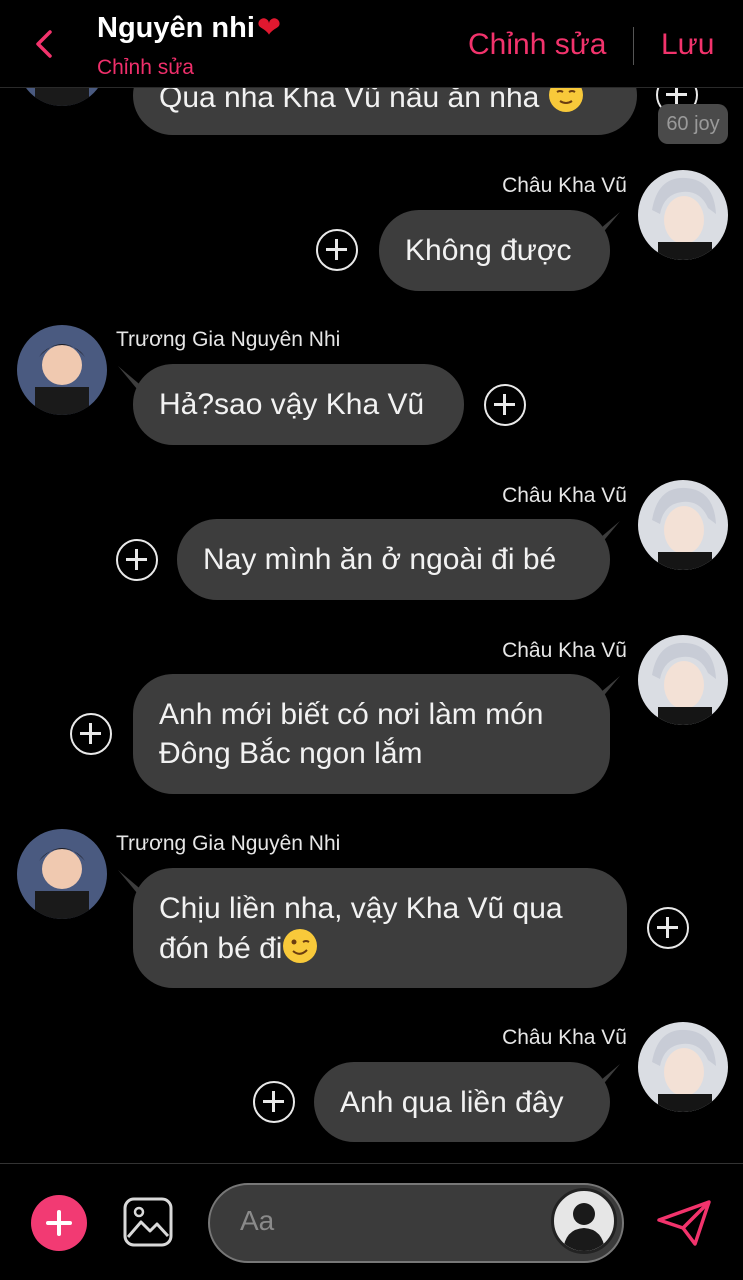 The image size is (743, 1280). I want to click on title-text: Nguyên nhi, so click(176, 28).